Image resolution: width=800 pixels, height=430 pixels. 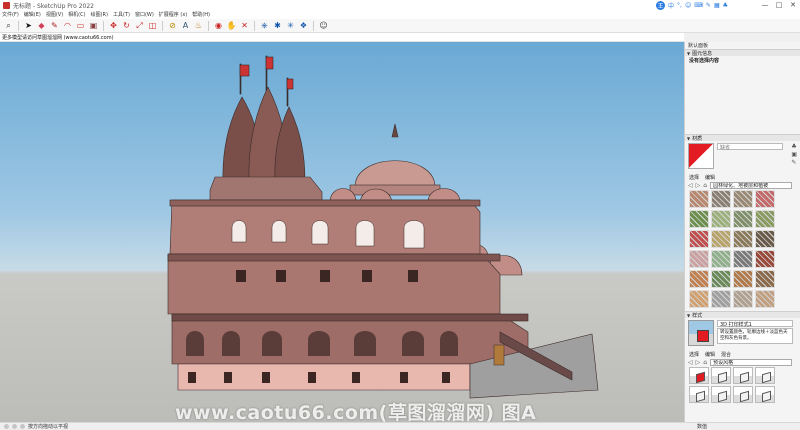 What do you see at coordinates (113, 25) in the screenshot?
I see `move-icon: ✥` at bounding box center [113, 25].